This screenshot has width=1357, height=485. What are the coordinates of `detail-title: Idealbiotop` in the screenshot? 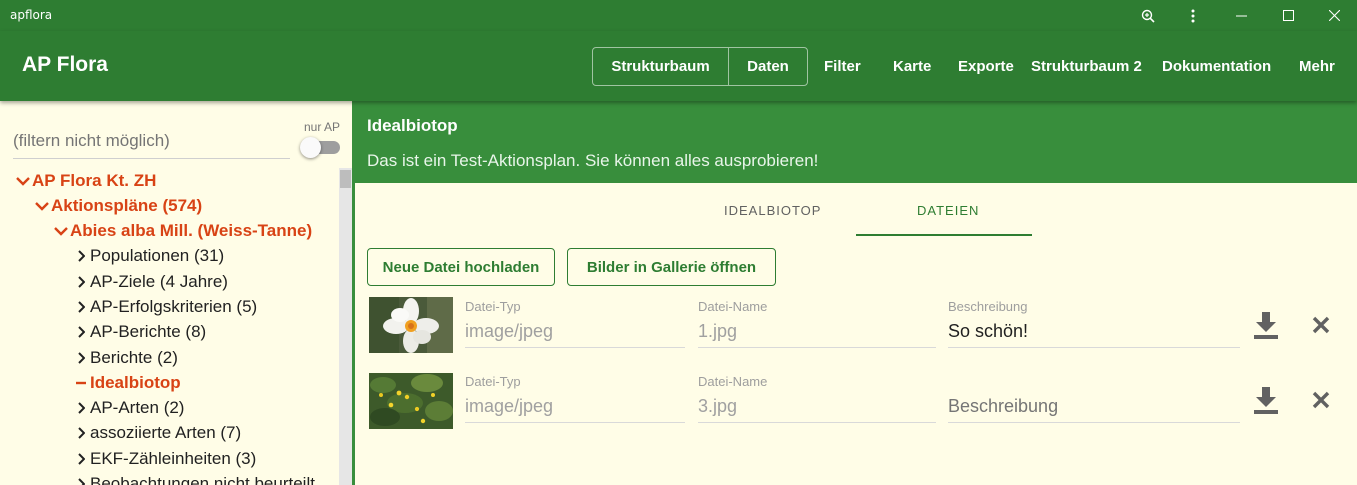 It's located at (412, 125).